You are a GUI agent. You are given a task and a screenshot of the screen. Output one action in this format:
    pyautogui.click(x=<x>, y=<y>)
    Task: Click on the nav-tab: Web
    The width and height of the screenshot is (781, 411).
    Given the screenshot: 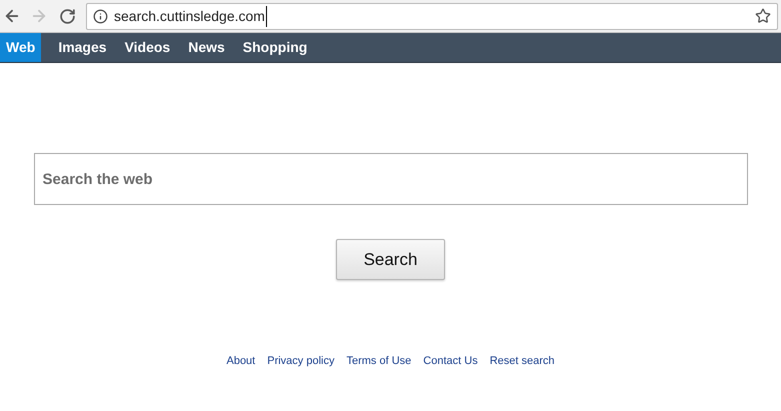 What is the action you would take?
    pyautogui.click(x=21, y=47)
    